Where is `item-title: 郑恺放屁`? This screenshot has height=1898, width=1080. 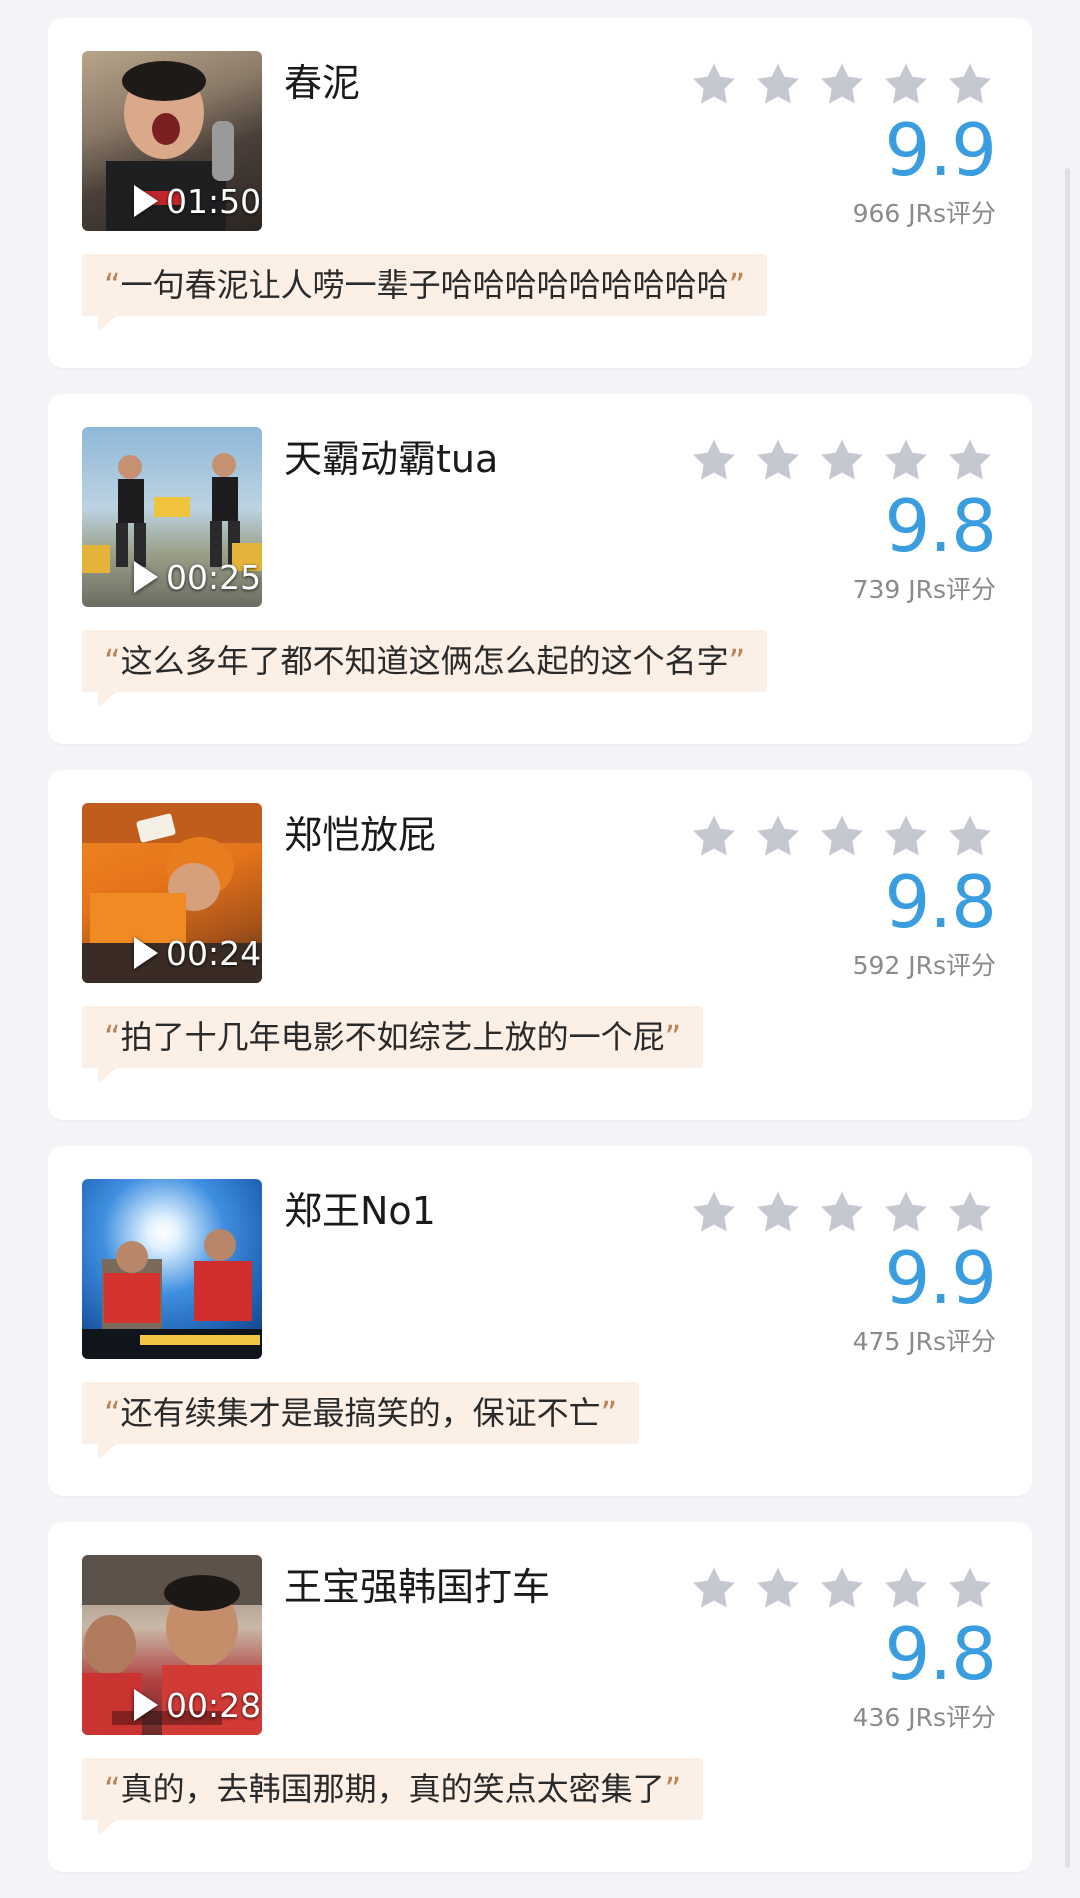
item-title: 郑恺放屁 is located at coordinates (360, 831).